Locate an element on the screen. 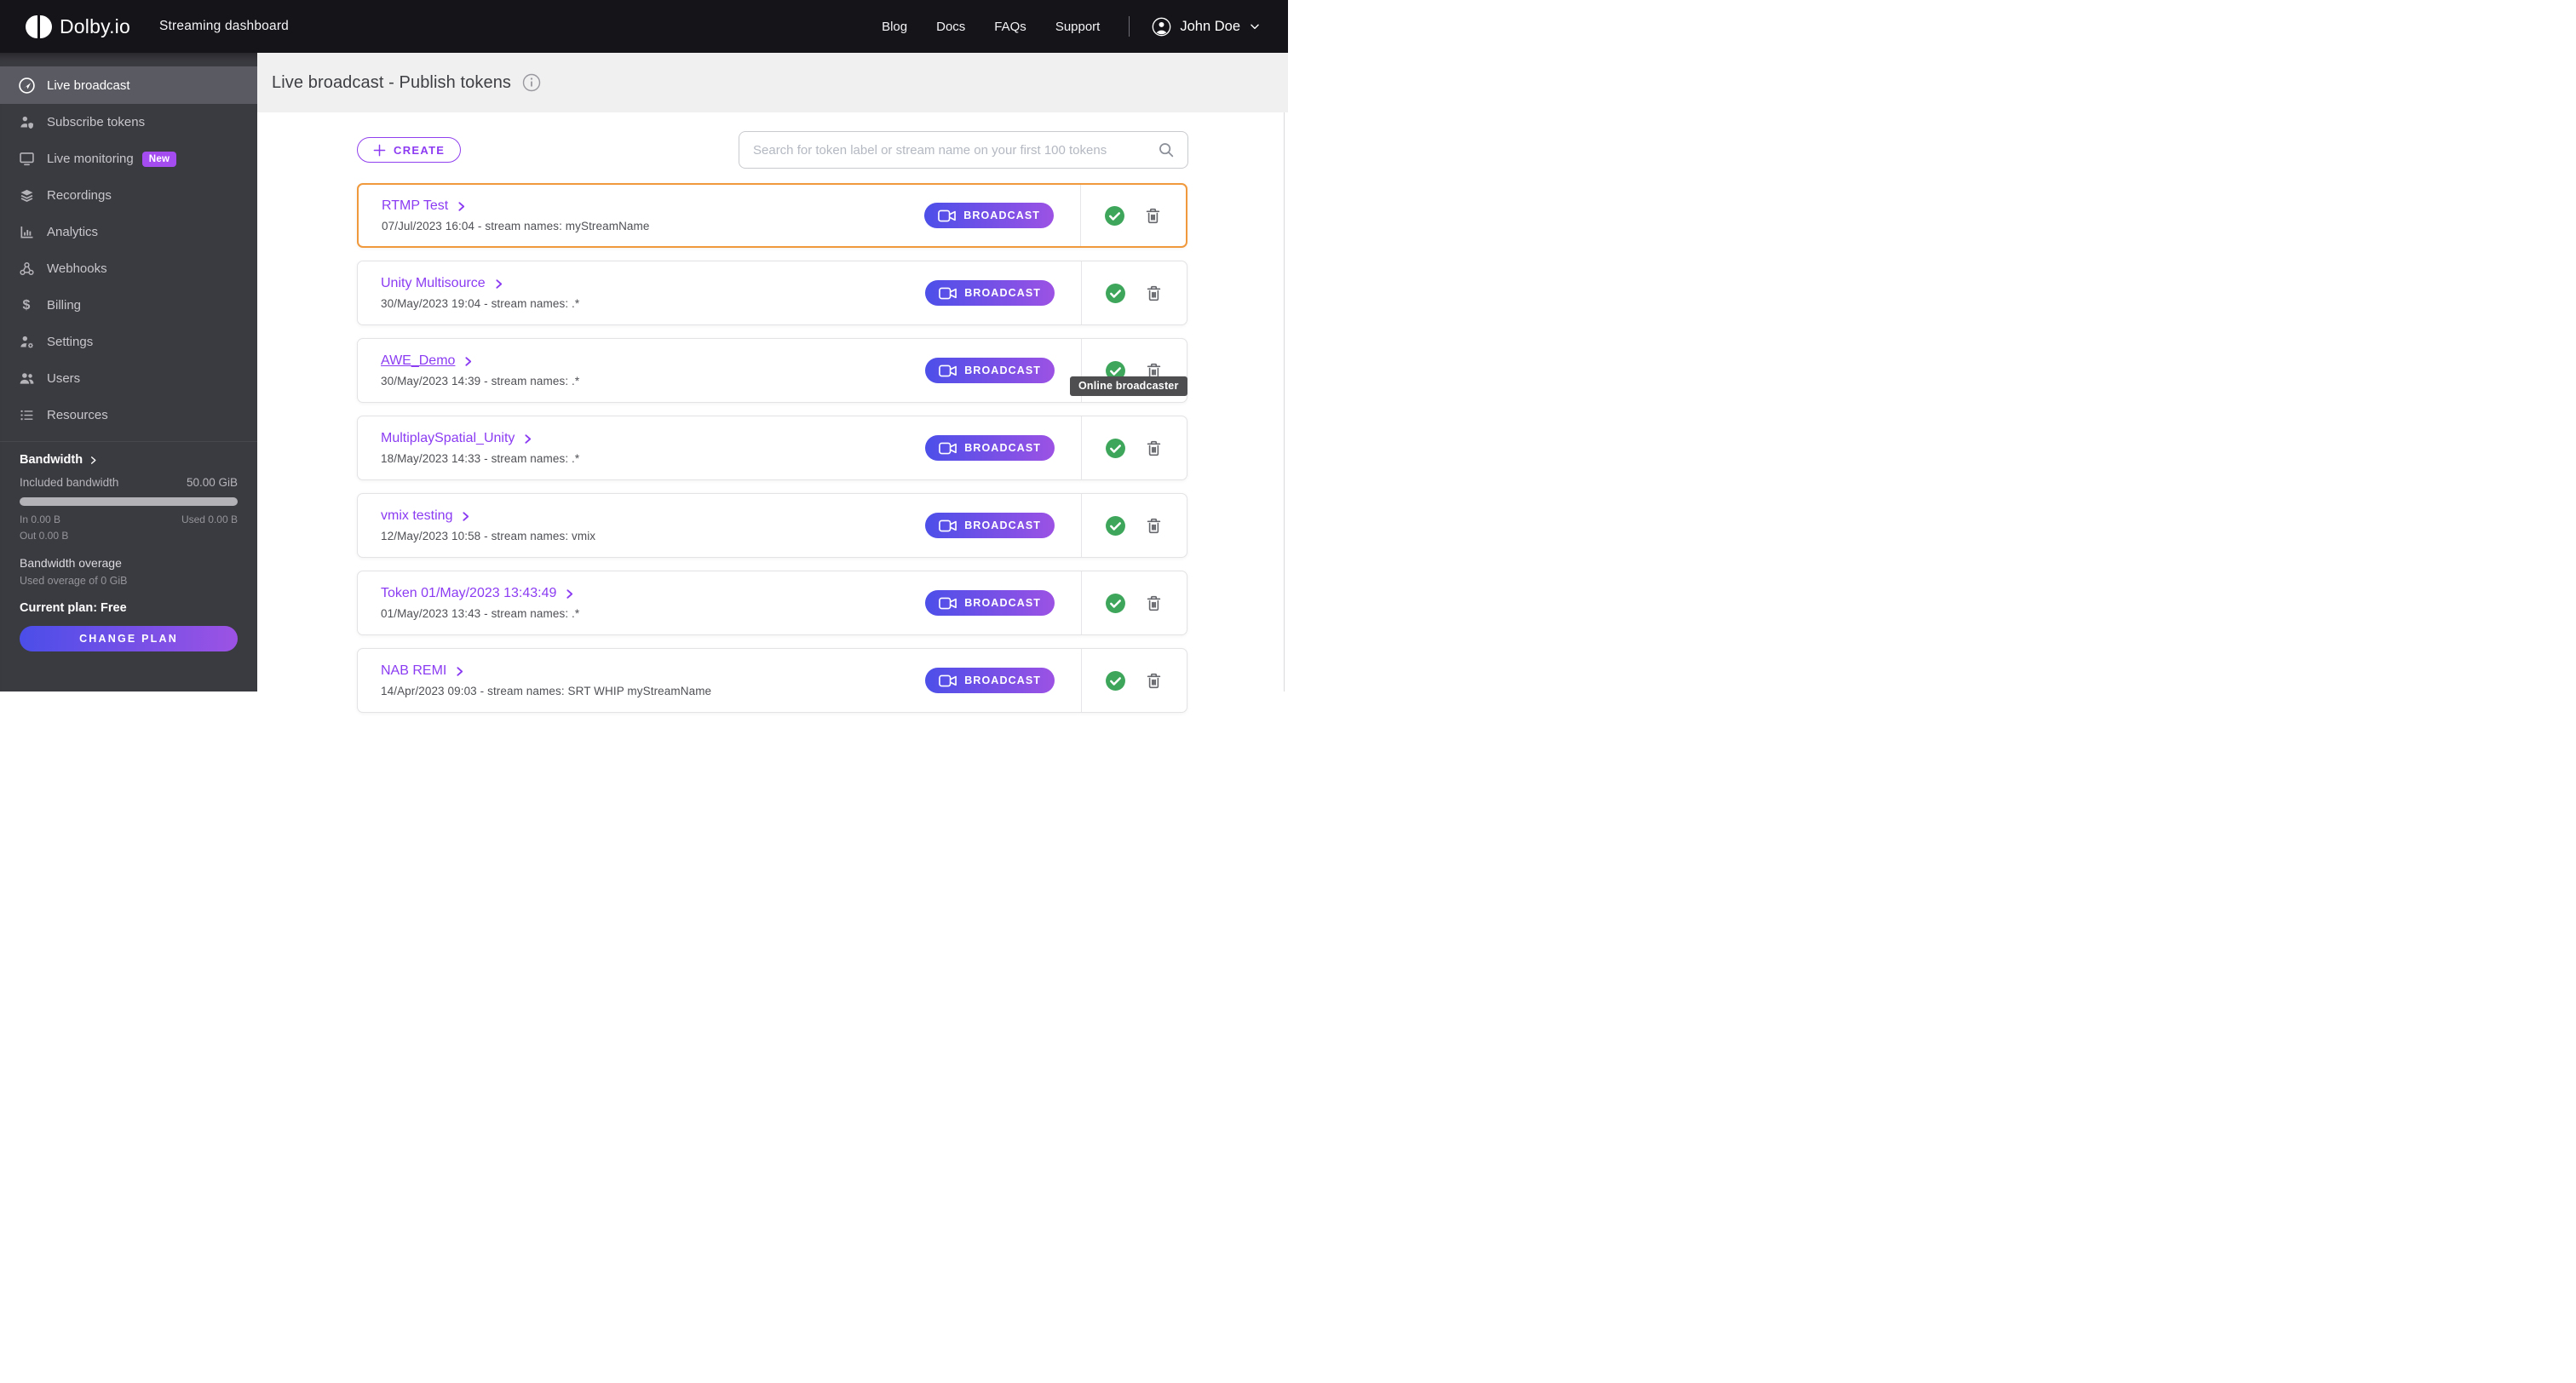 The height and width of the screenshot is (1383, 2576). sidebar-item-webhooks: Webhooks is located at coordinates (128, 268).